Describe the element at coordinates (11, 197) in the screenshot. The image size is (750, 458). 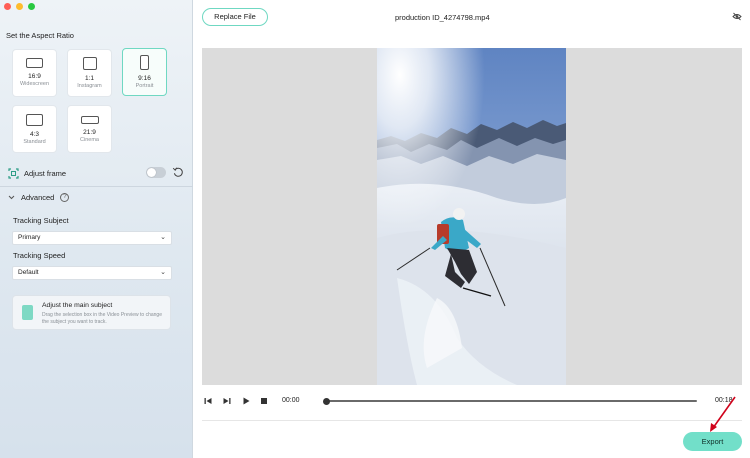
I see `chevron-down-icon` at that location.